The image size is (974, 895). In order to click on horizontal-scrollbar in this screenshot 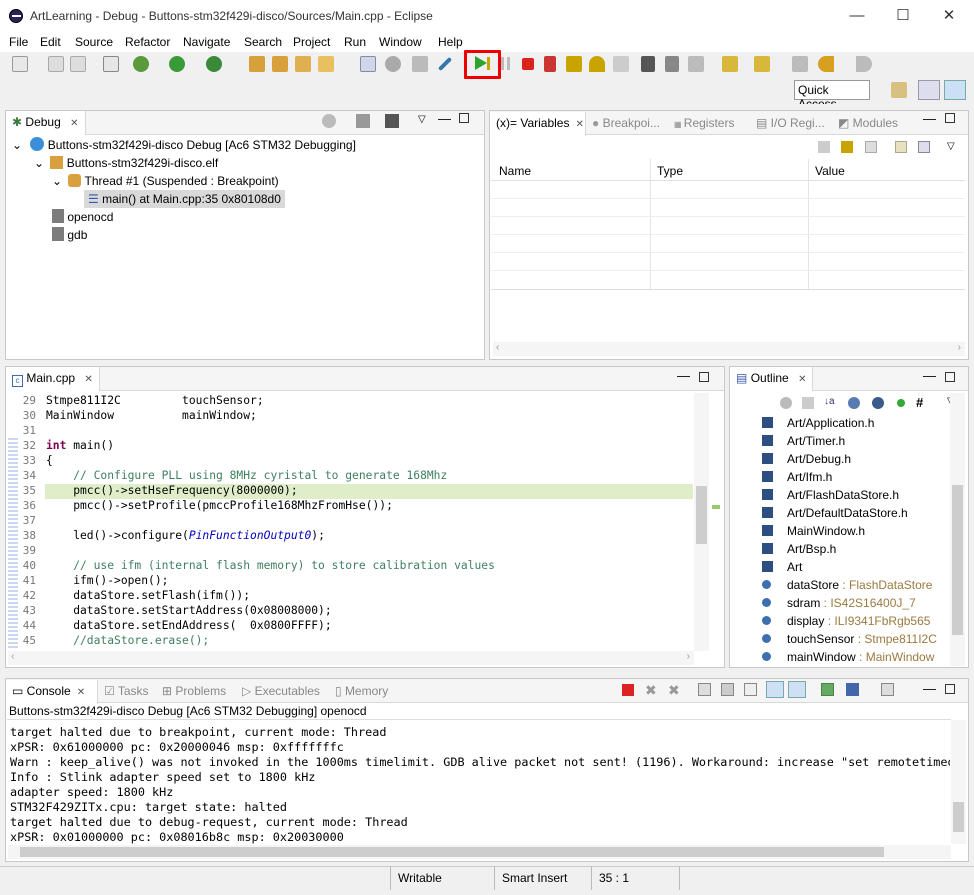, I will do `click(479, 852)`.